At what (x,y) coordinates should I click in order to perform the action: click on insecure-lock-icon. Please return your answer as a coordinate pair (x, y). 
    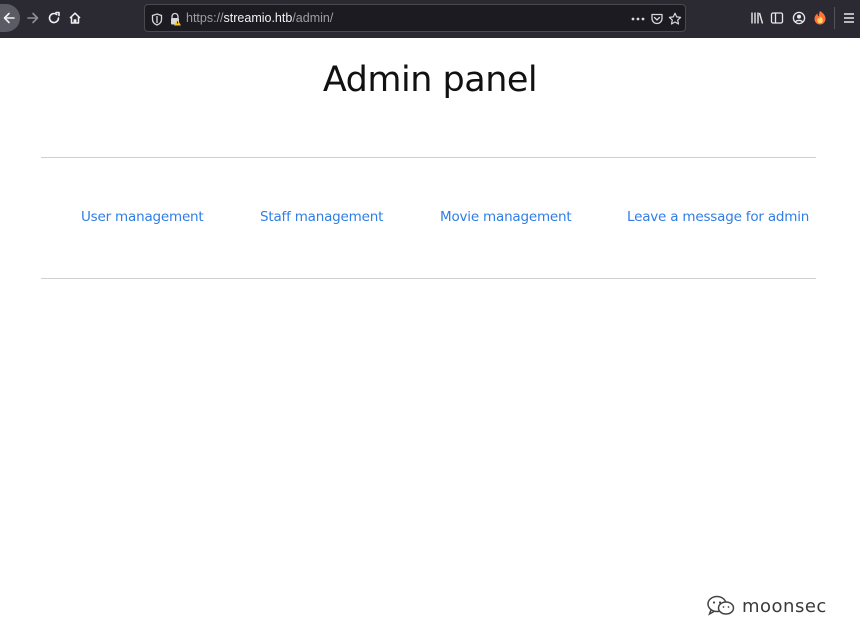
    Looking at the image, I should click on (175, 19).